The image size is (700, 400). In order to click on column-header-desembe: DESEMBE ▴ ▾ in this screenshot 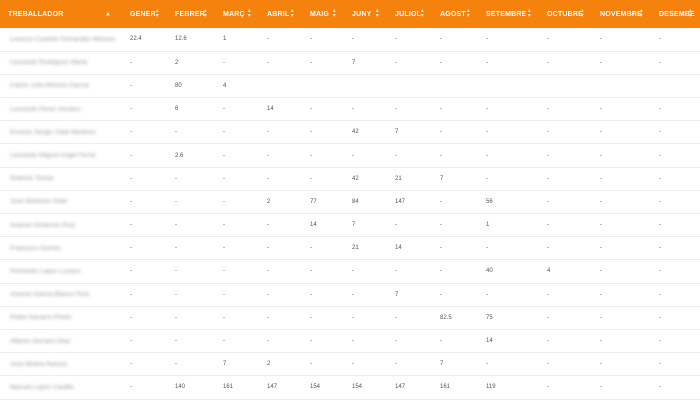, I will do `click(675, 14)`.